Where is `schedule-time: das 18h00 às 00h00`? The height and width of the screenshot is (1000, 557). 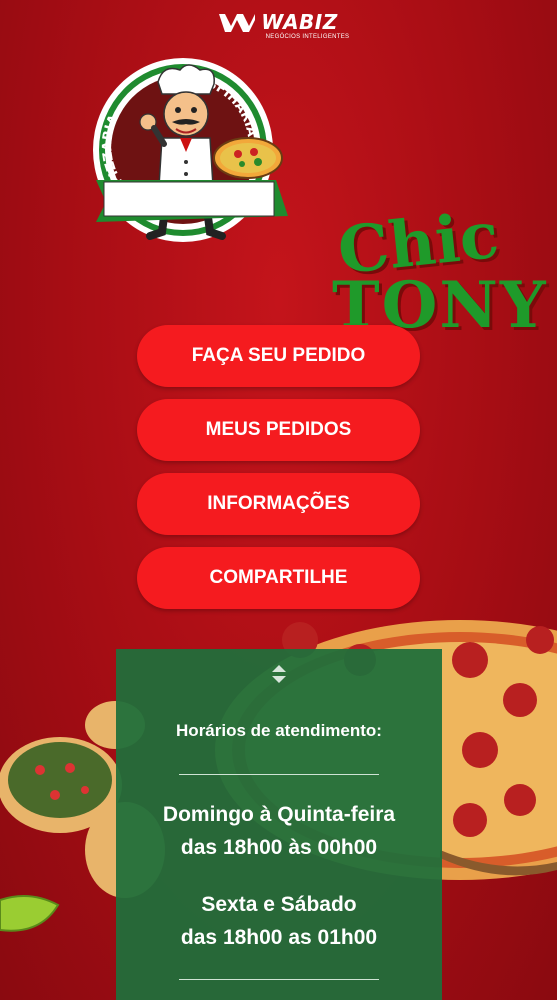 schedule-time: das 18h00 às 00h00 is located at coordinates (279, 847).